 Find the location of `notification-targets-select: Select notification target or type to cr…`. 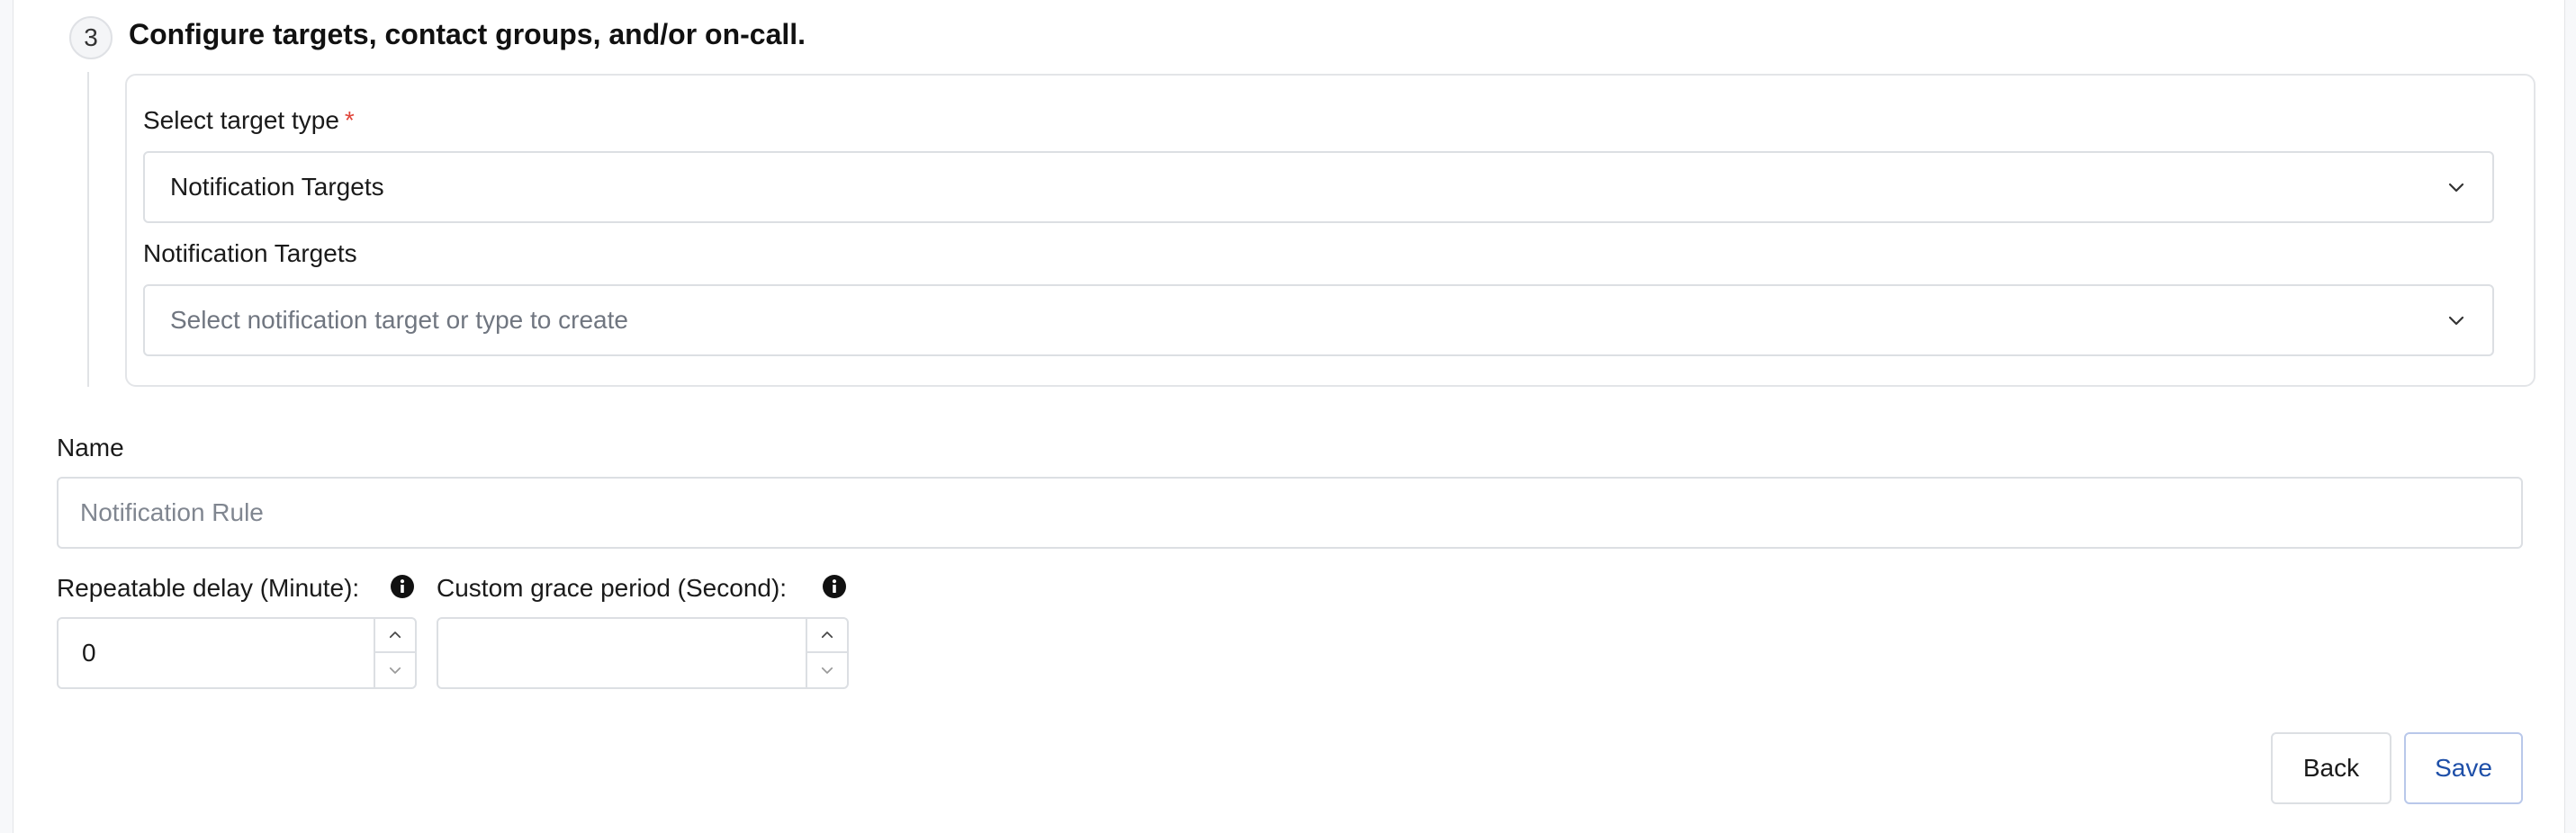

notification-targets-select: Select notification target or type to cr… is located at coordinates (1318, 320).